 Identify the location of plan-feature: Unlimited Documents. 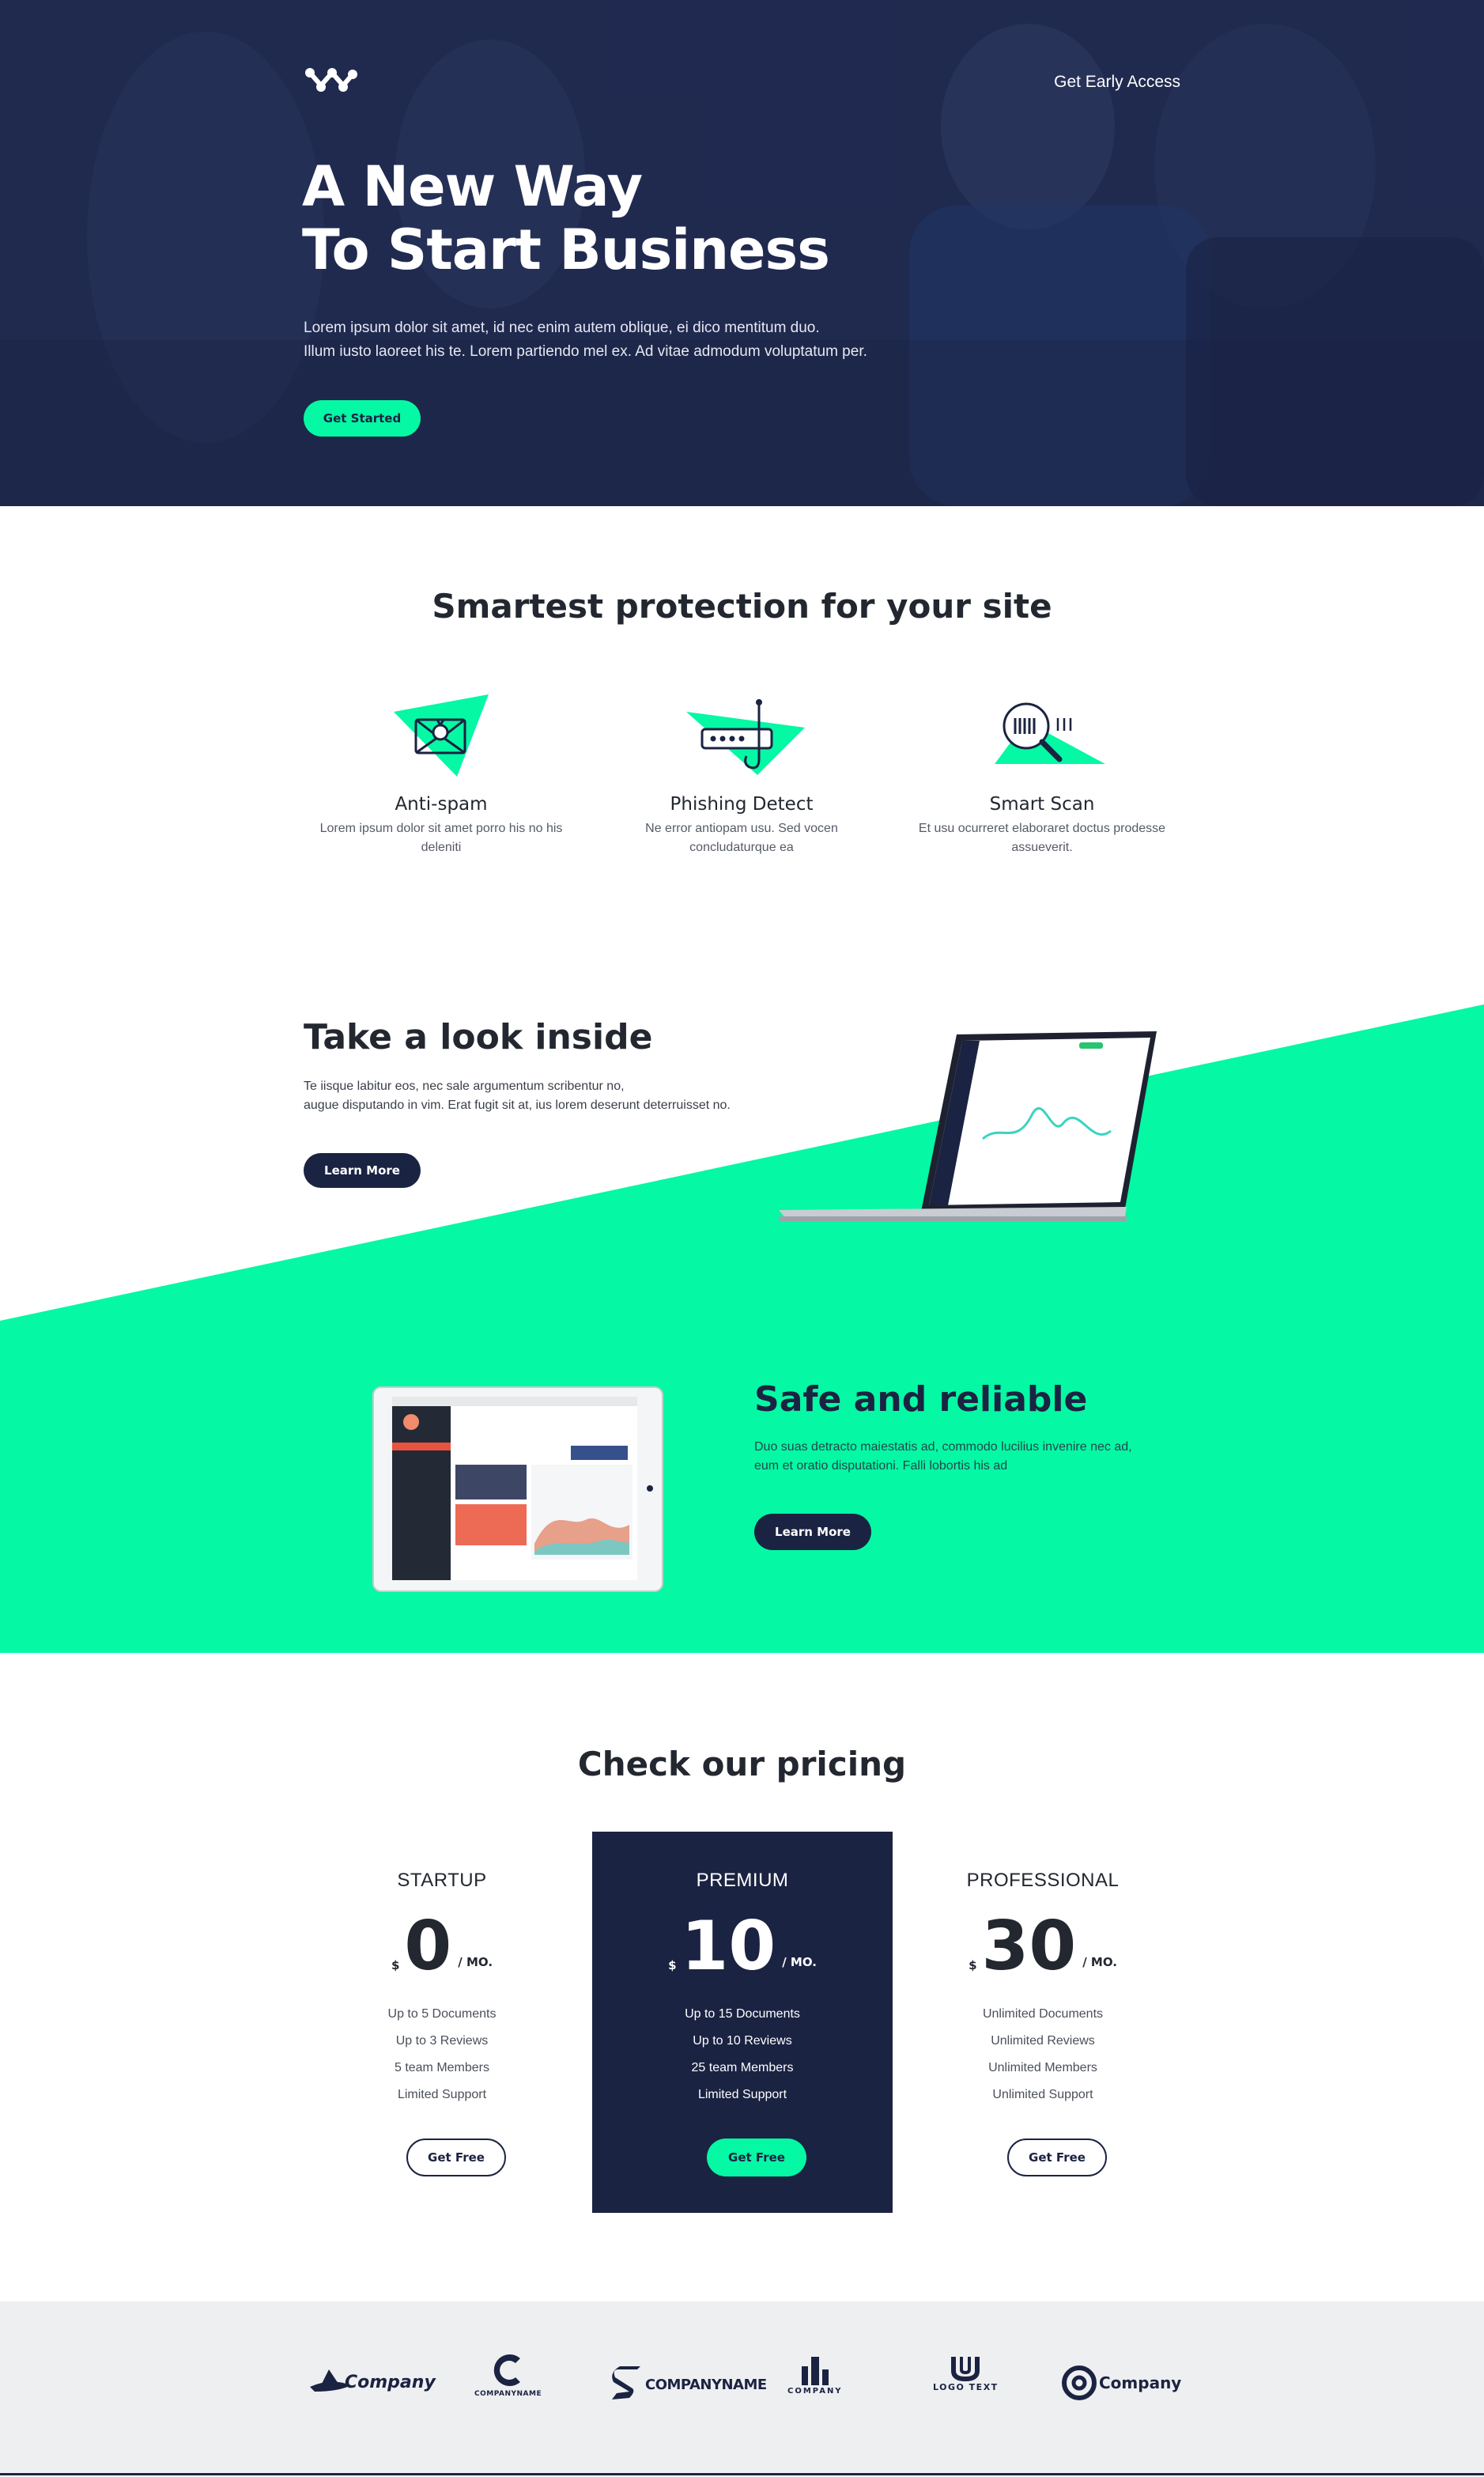
(1043, 2014).